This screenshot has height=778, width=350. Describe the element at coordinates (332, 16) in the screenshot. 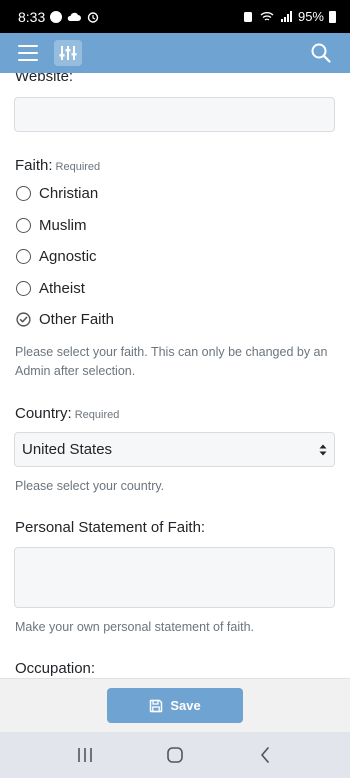

I see `battery-icon` at that location.